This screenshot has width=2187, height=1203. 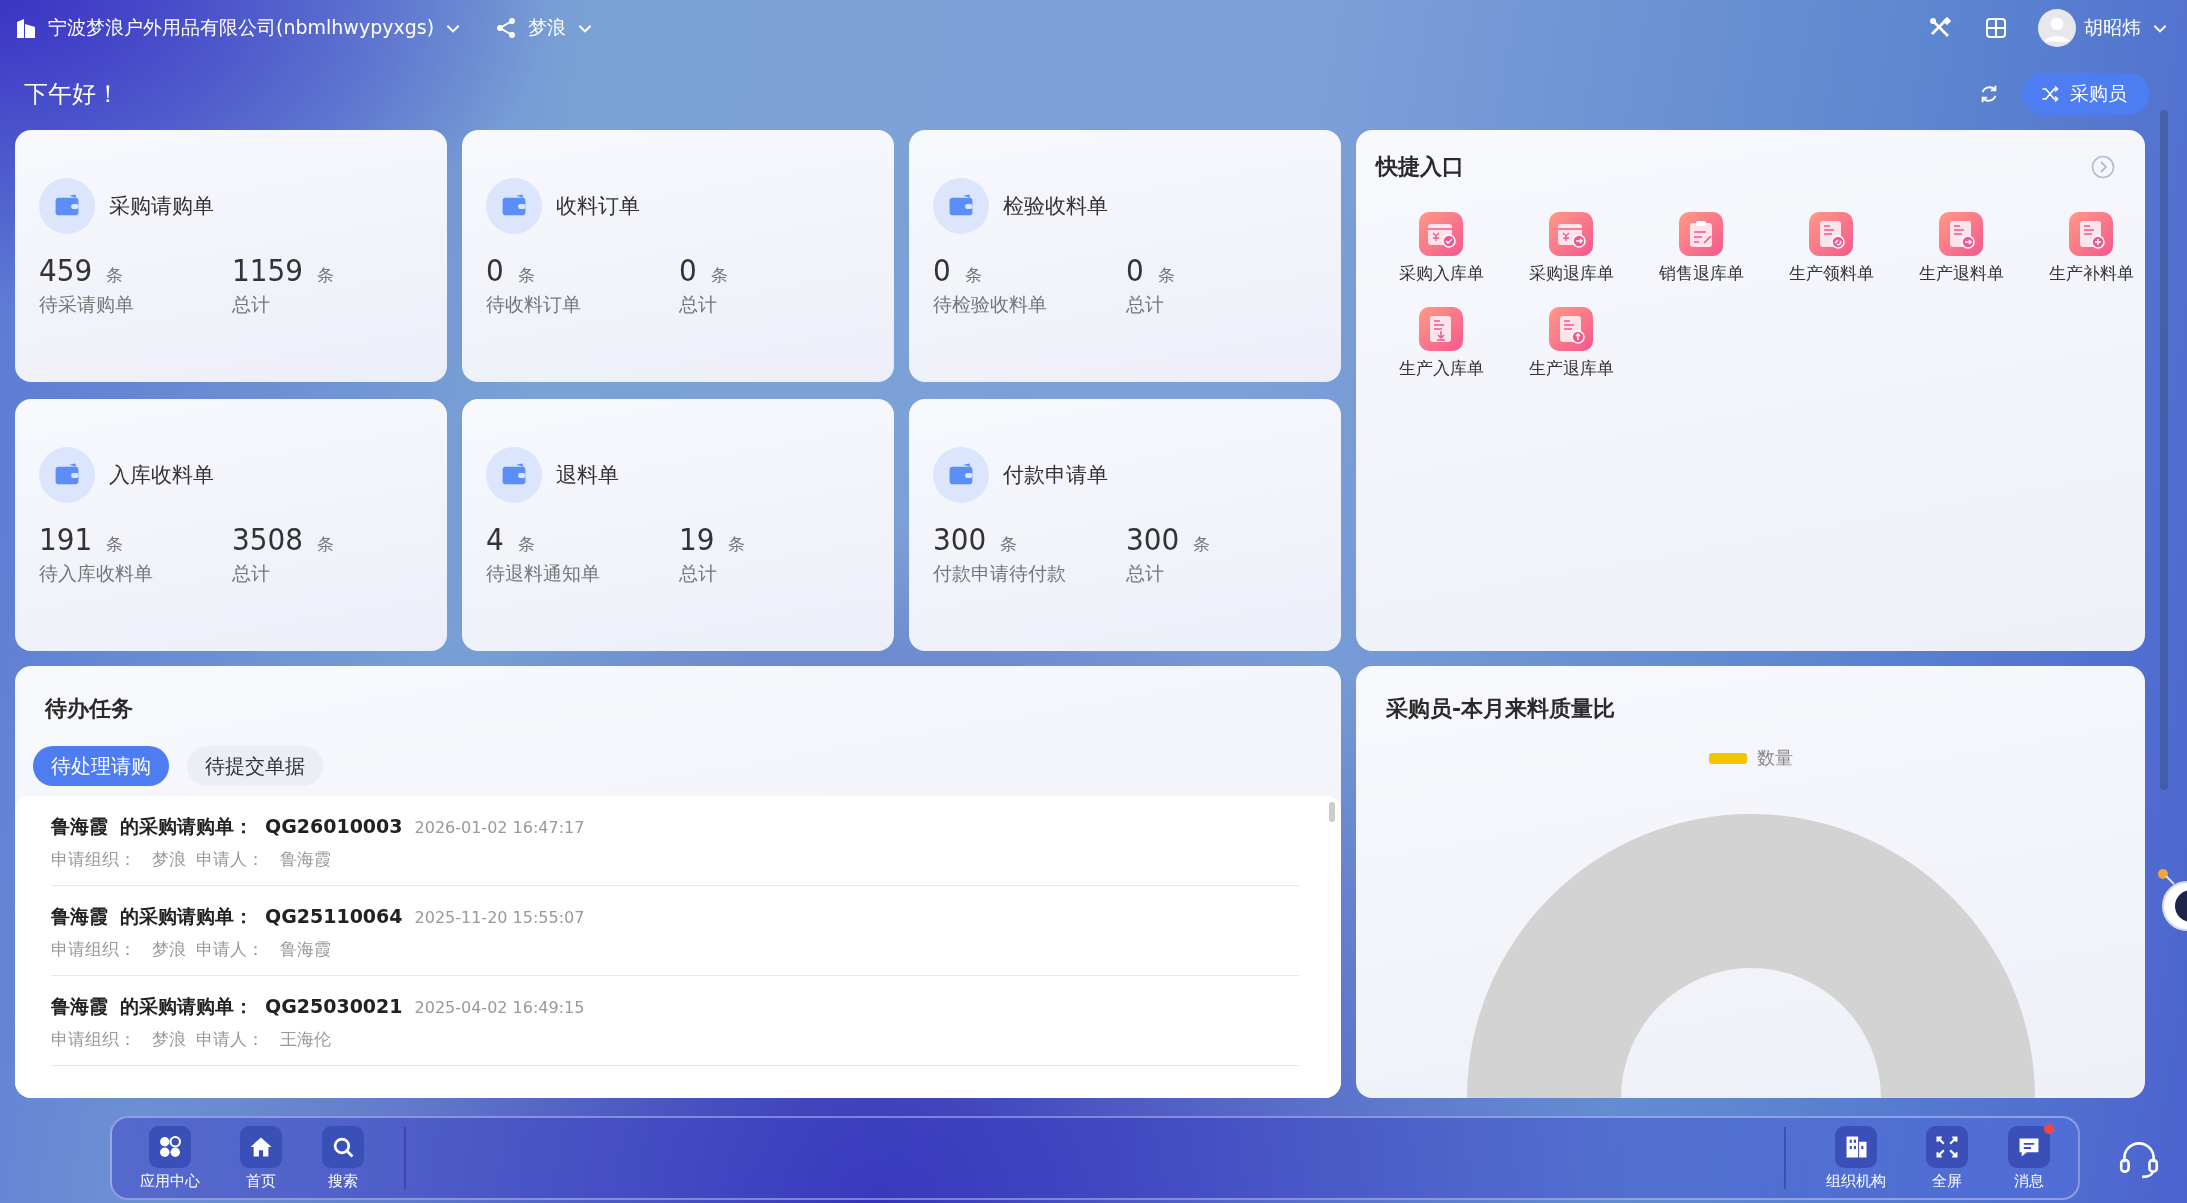 I want to click on shuffle-icon, so click(x=2050, y=94).